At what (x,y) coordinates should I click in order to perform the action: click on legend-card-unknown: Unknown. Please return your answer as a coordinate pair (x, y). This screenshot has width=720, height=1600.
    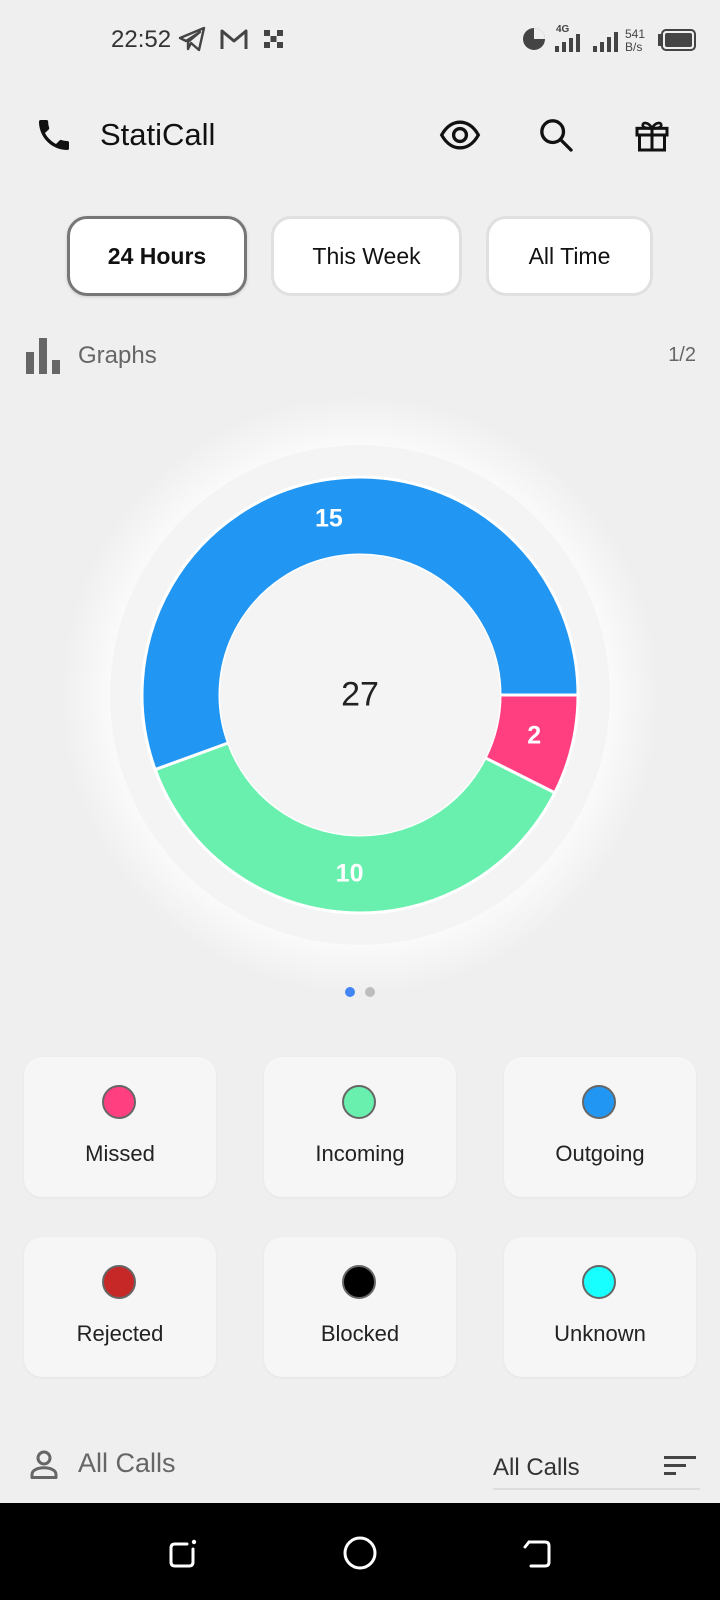
    Looking at the image, I should click on (600, 1307).